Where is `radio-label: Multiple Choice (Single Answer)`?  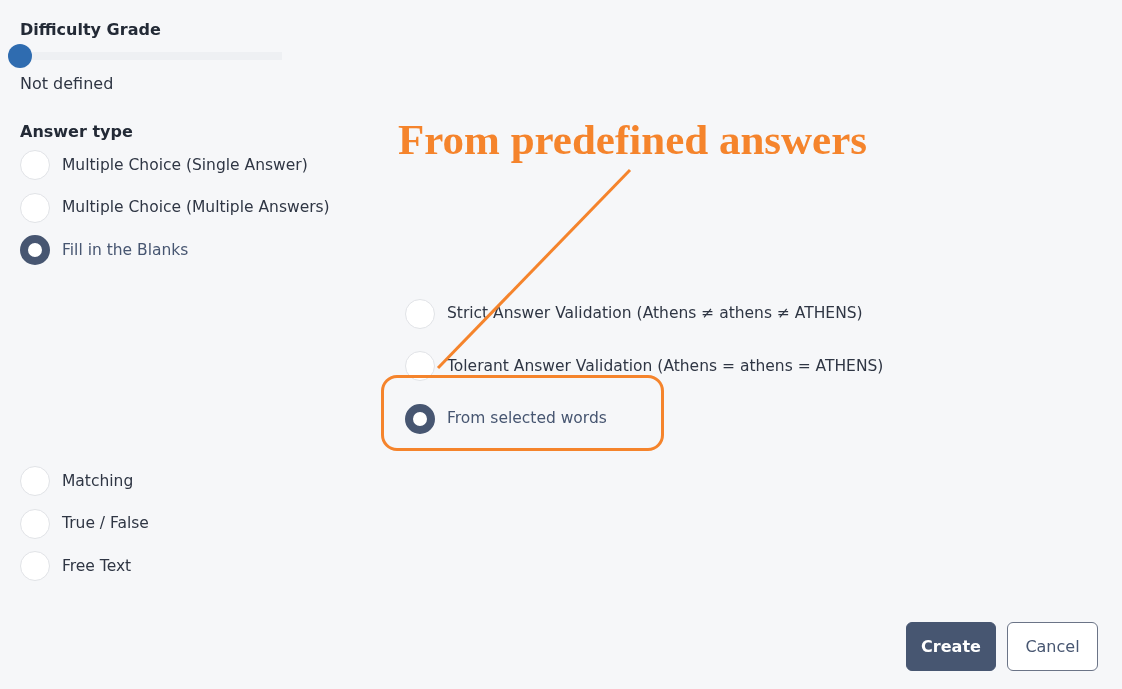
radio-label: Multiple Choice (Single Answer) is located at coordinates (185, 165).